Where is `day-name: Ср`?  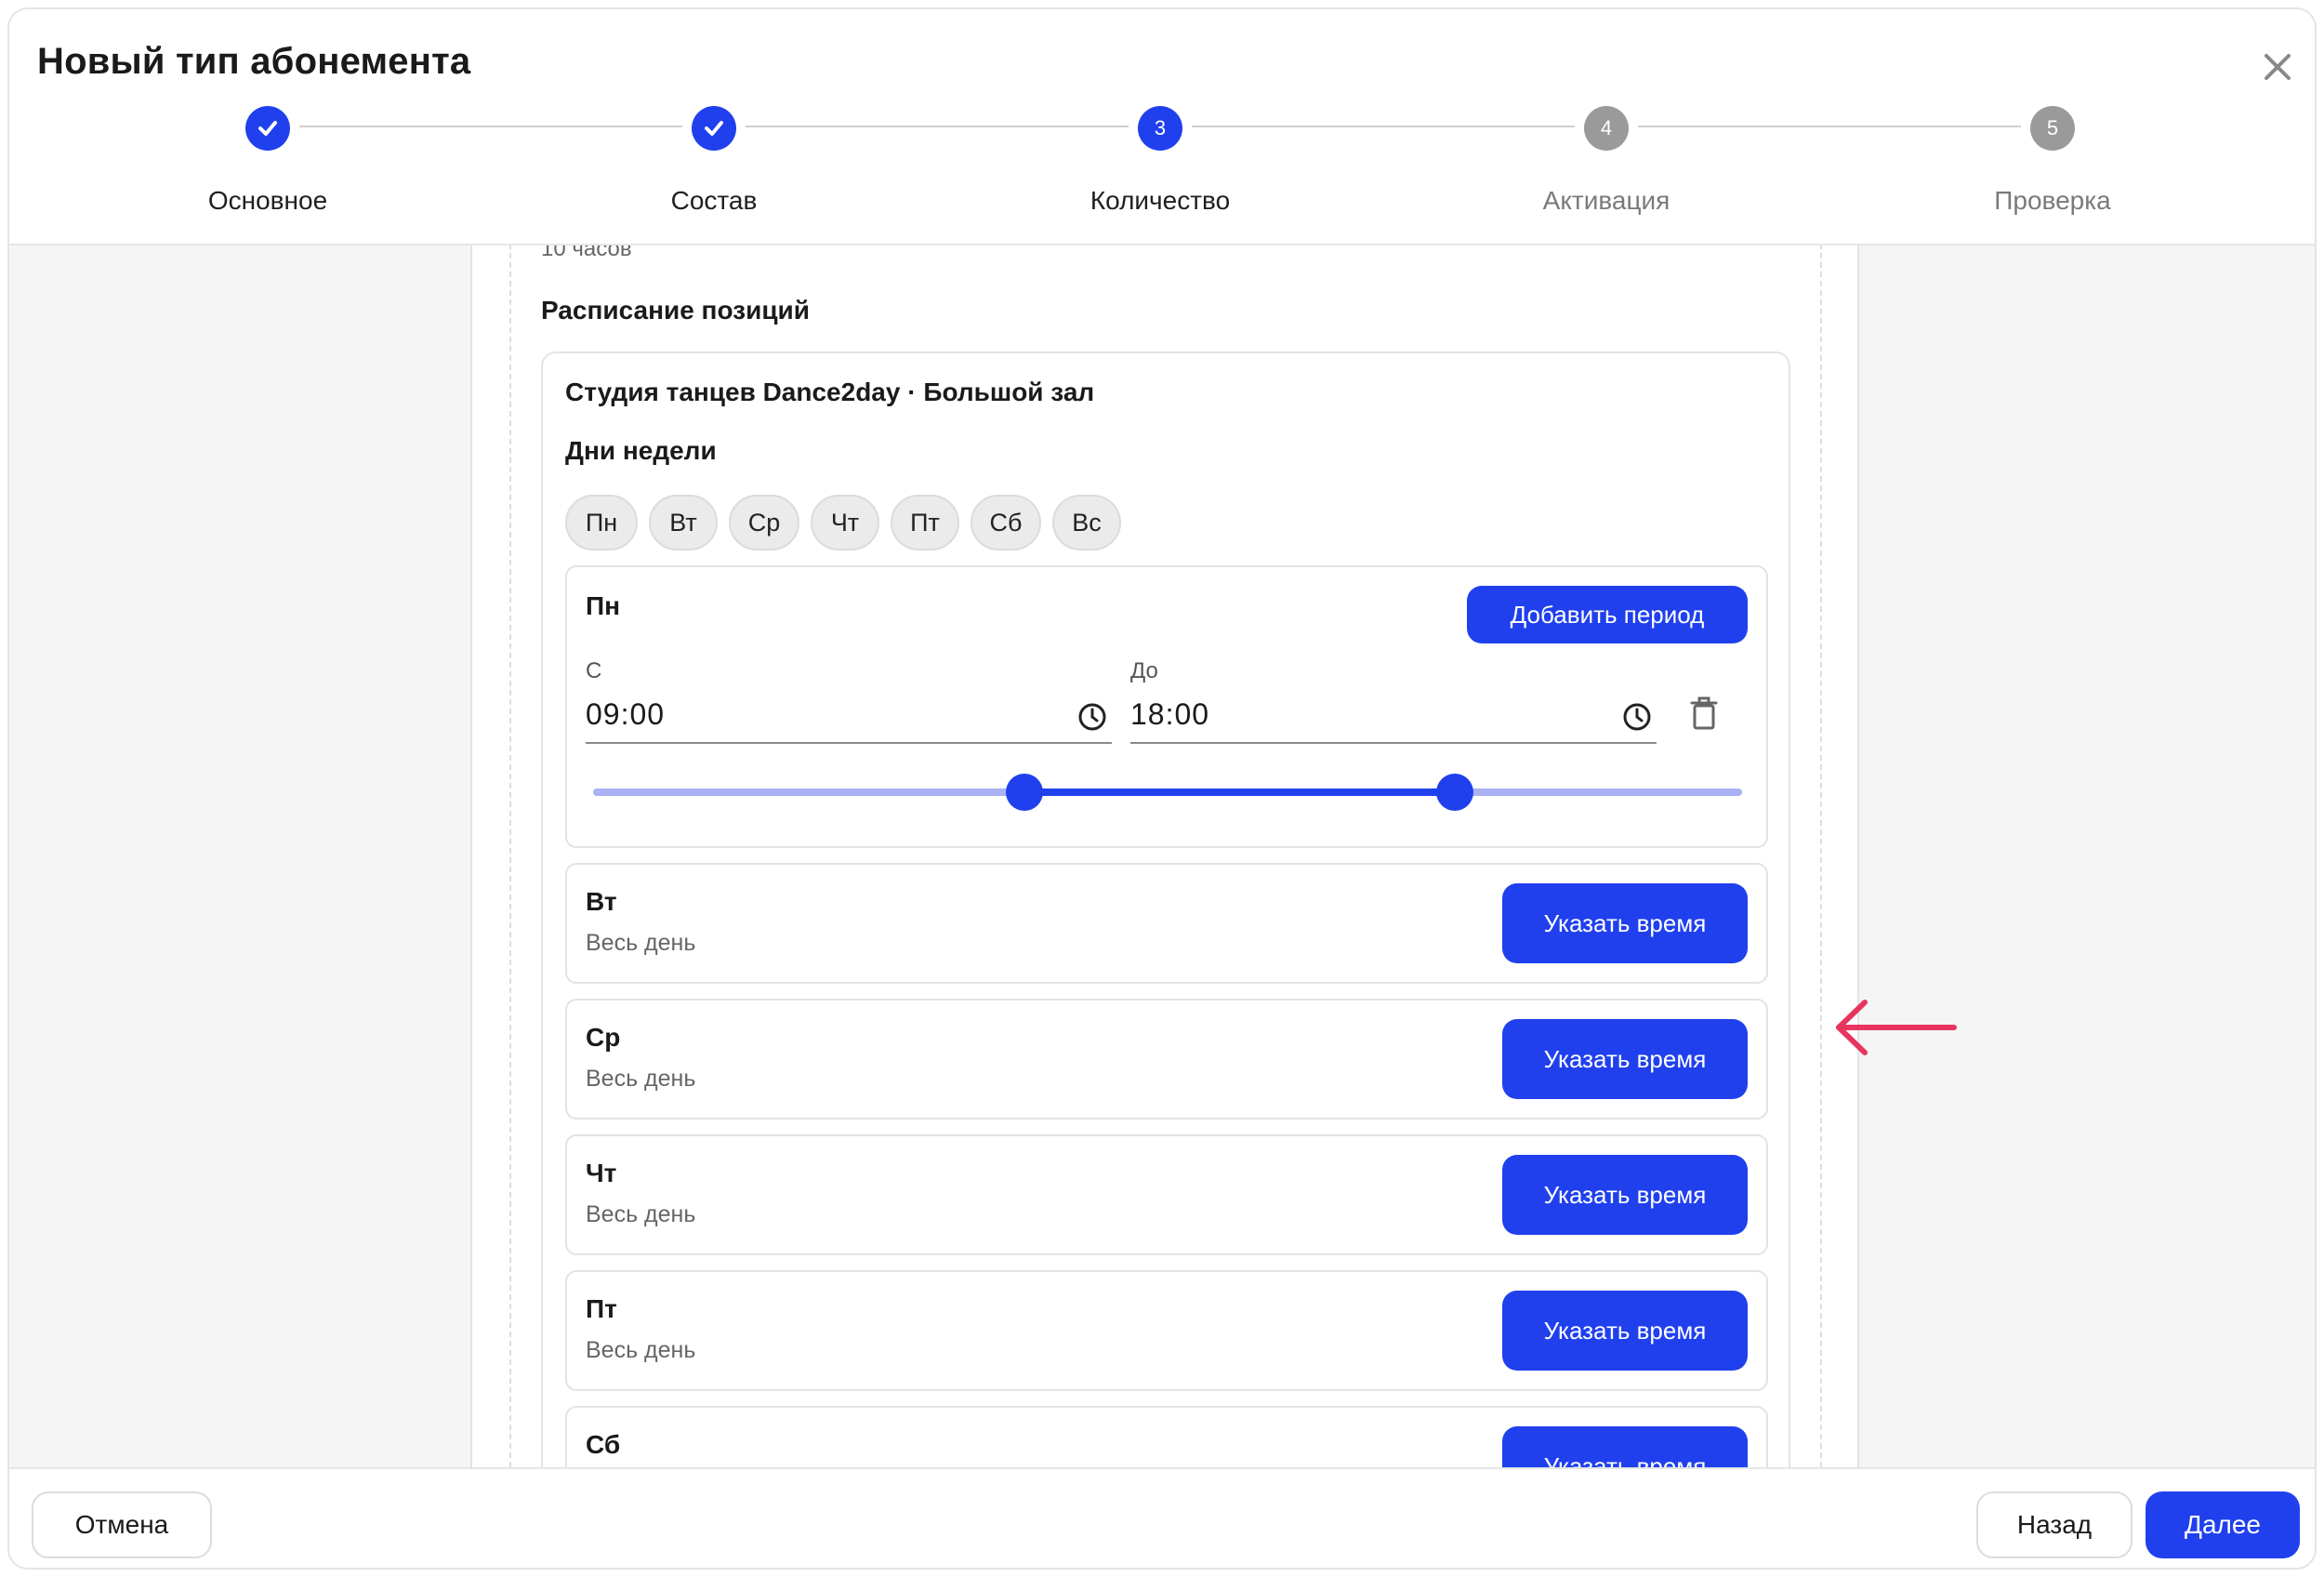
day-name: Ср is located at coordinates (603, 1037).